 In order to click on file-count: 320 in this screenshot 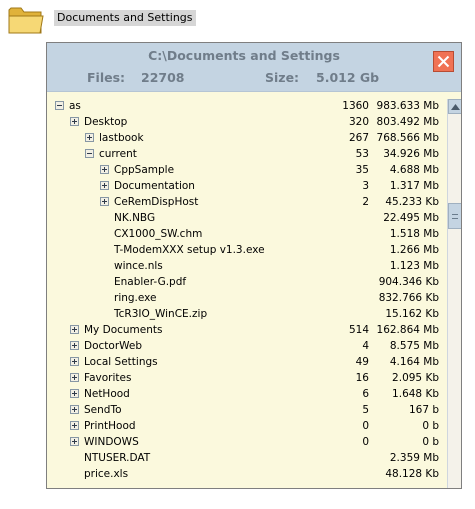, I will do `click(358, 122)`.